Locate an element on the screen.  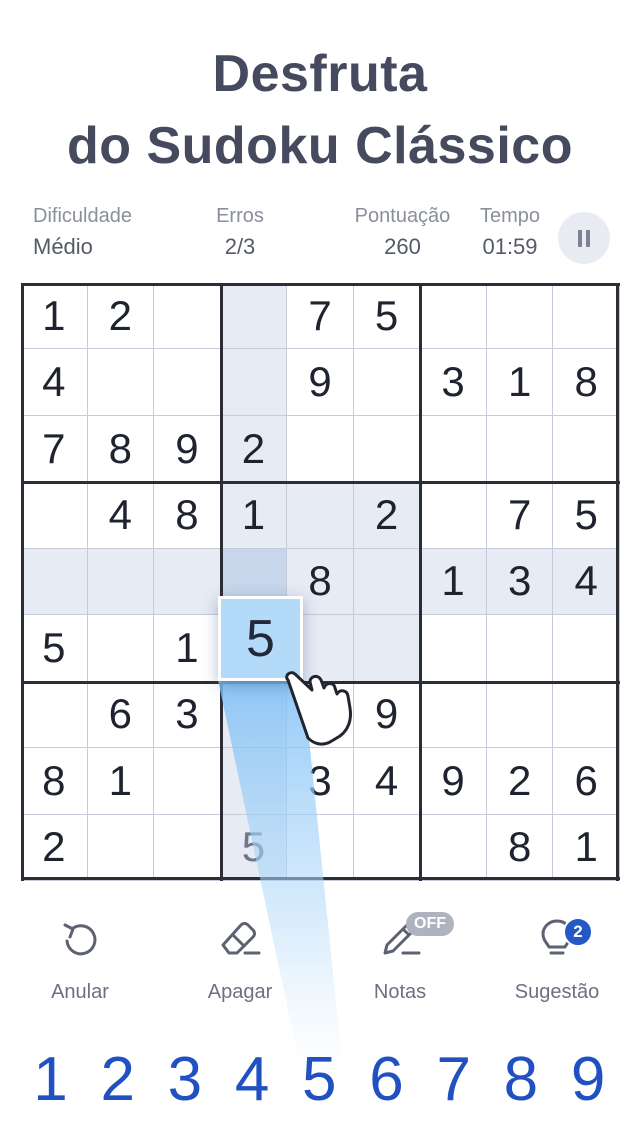
hint-label: Sugestão is located at coordinates (557, 992).